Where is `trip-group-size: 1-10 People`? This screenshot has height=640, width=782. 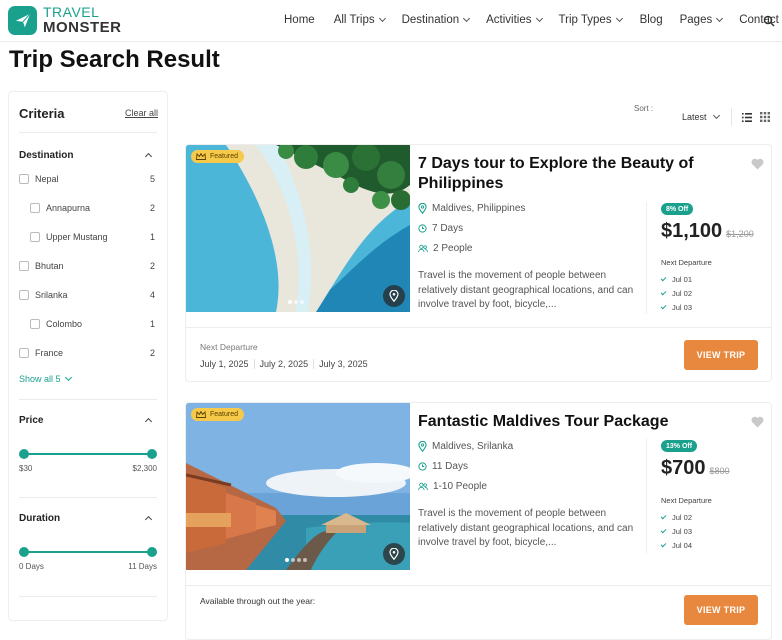
trip-group-size: 1-10 People is located at coordinates (452, 486).